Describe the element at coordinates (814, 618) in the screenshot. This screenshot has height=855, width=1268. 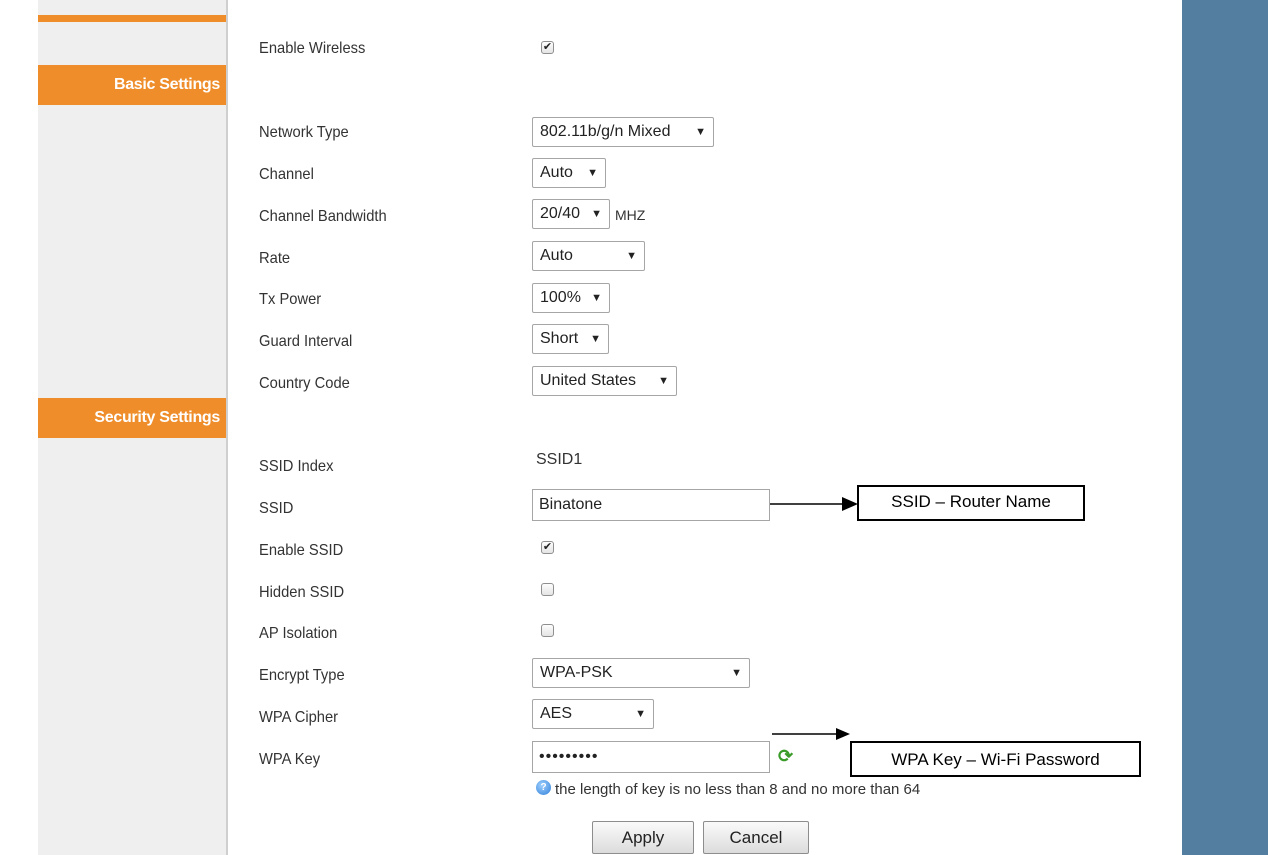
I see `annotation-arrows` at that location.